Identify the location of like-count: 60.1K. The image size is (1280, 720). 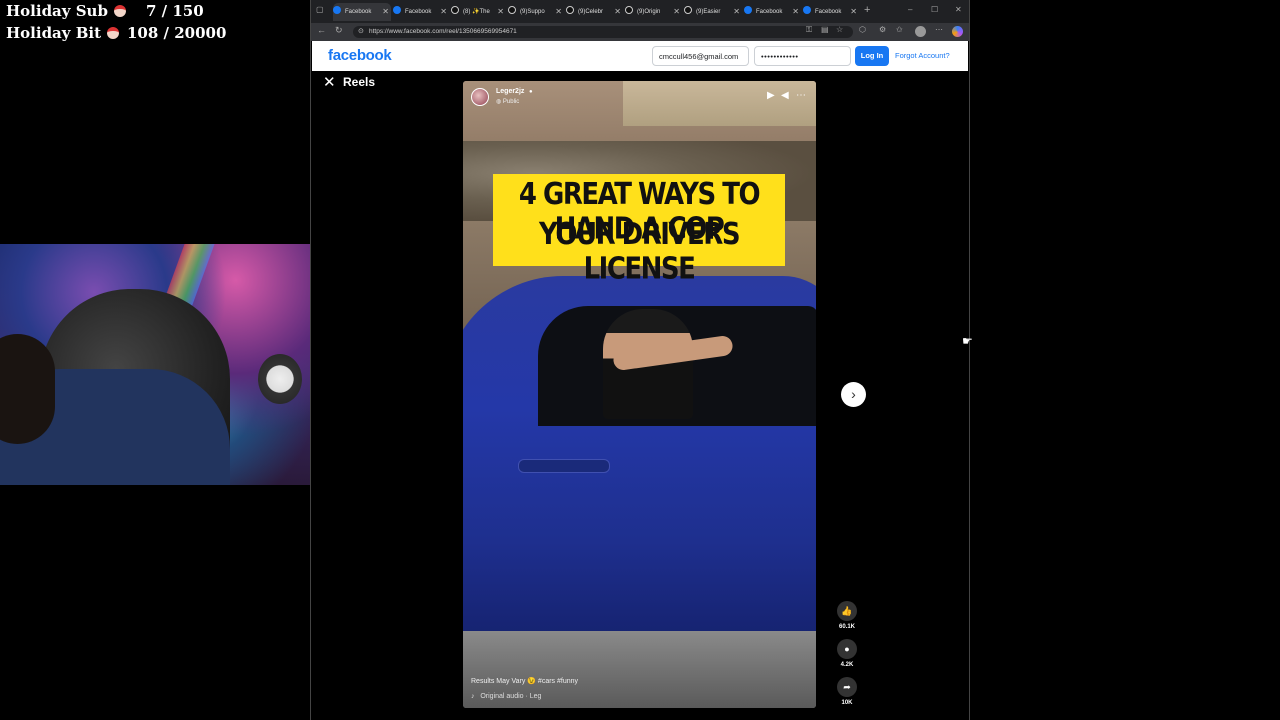
(846, 627).